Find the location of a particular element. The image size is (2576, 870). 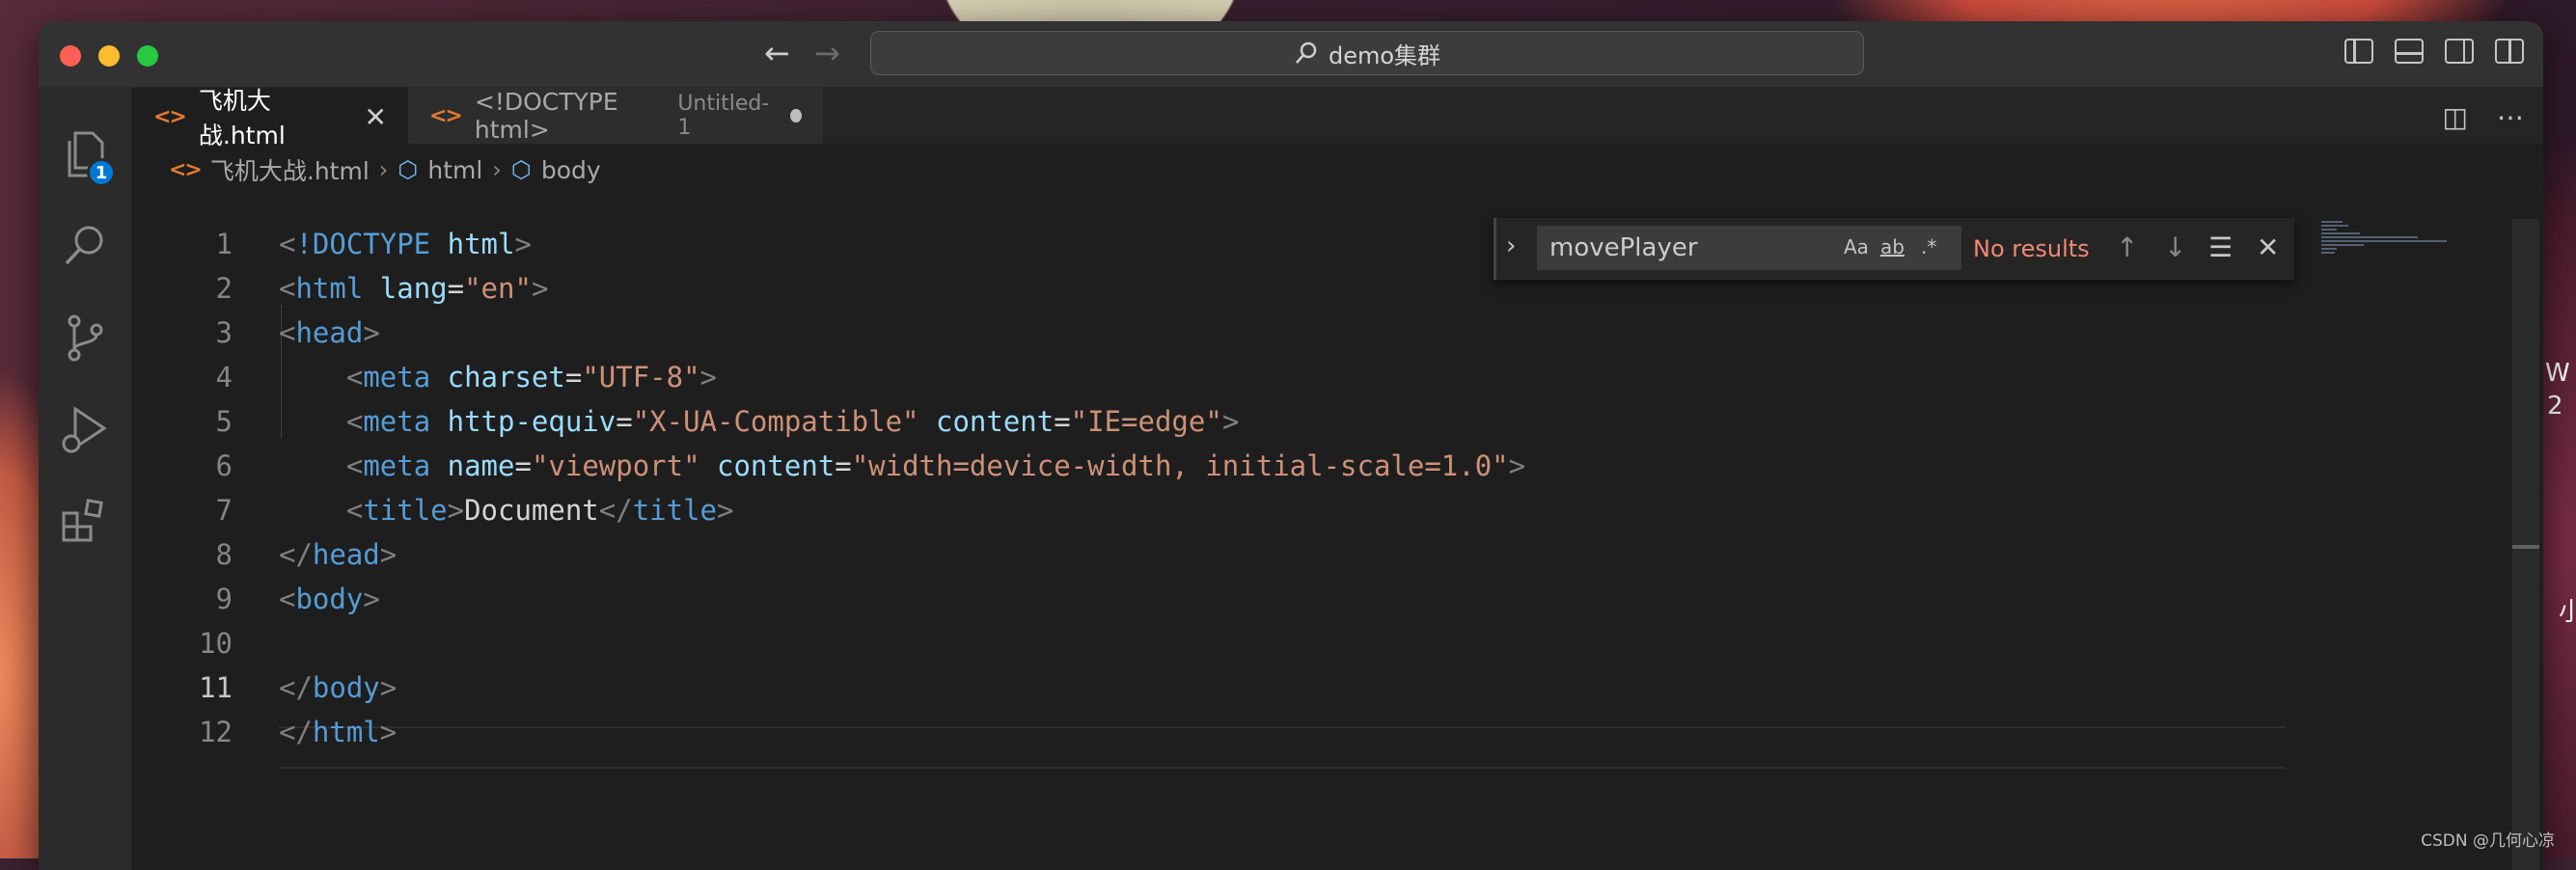

explorer-icon: 1 is located at coordinates (88, 158).